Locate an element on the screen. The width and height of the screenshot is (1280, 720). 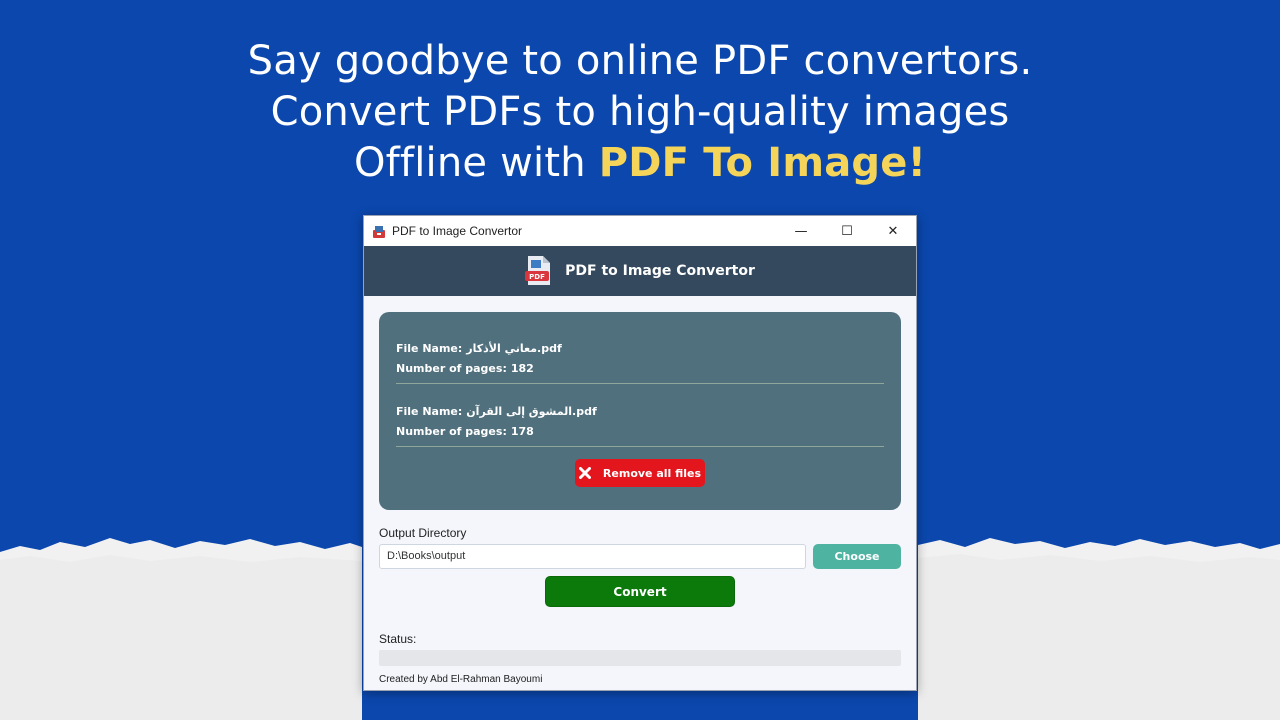
pdf-file-icon: PDF is located at coordinates (538, 271).